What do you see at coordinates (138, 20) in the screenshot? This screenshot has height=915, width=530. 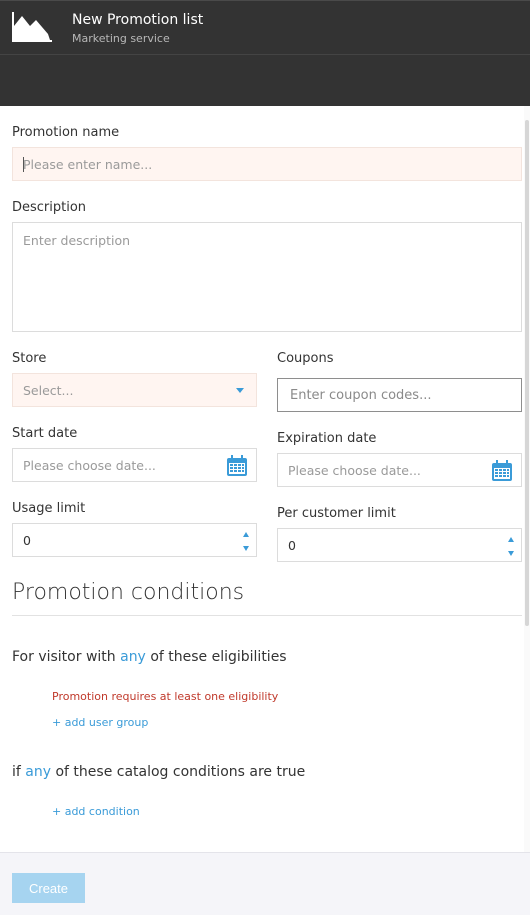 I see `blade-title: New Promotion list` at bounding box center [138, 20].